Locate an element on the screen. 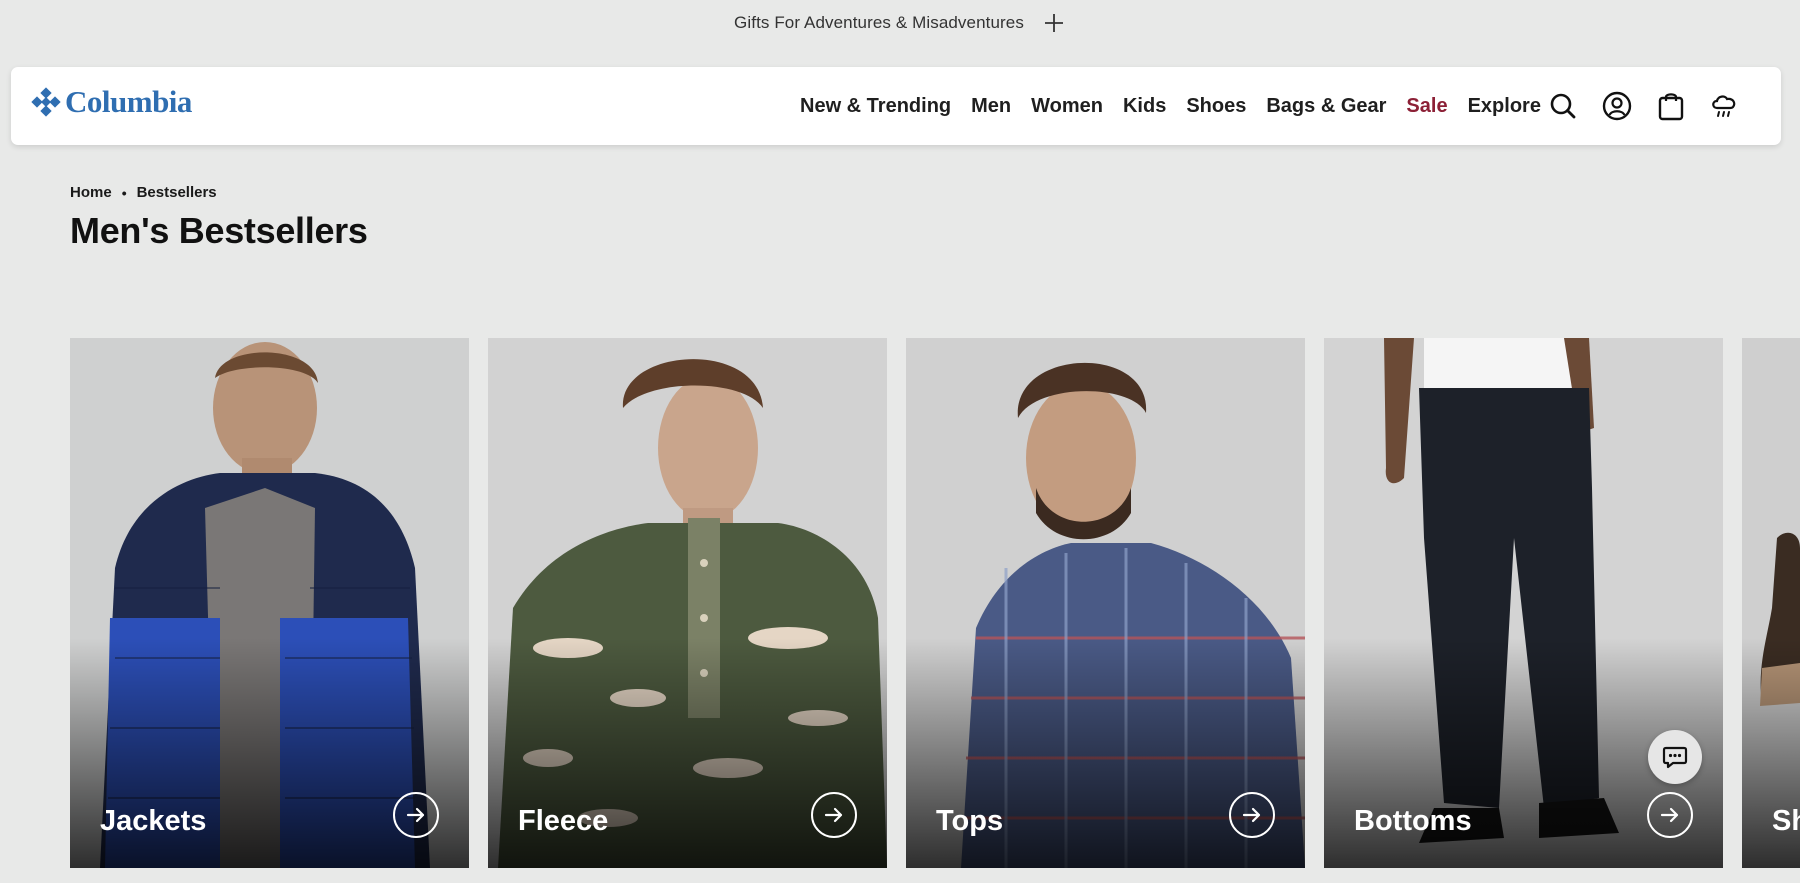 The height and width of the screenshot is (883, 1800). brand-logo: Columbia is located at coordinates (111, 102).